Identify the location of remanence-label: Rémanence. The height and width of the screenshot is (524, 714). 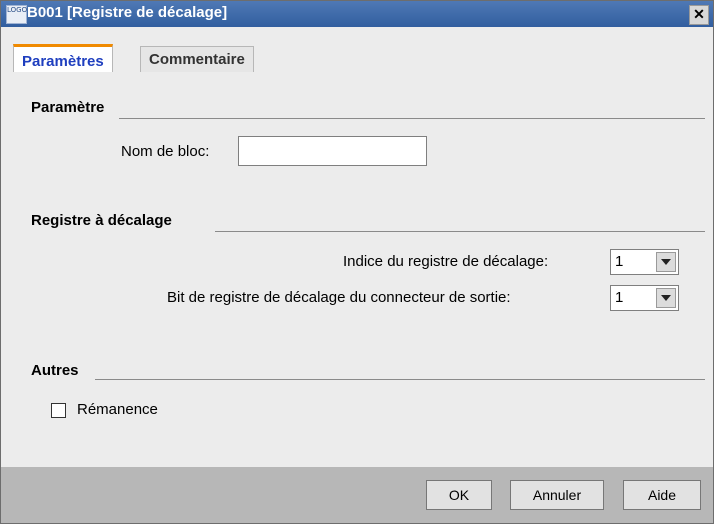
(117, 409).